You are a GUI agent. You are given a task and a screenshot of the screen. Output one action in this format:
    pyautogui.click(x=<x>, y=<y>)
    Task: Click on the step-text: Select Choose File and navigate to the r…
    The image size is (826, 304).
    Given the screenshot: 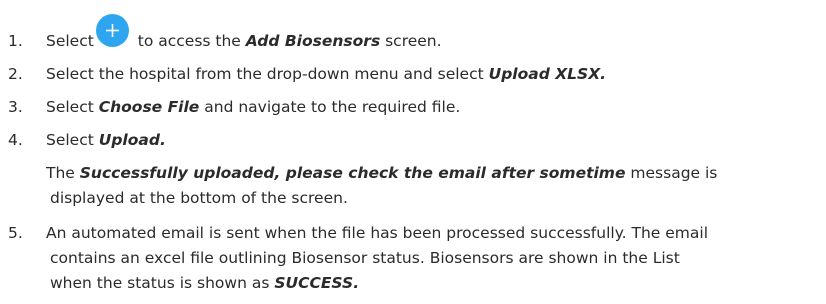 What is the action you would take?
    pyautogui.click(x=253, y=107)
    